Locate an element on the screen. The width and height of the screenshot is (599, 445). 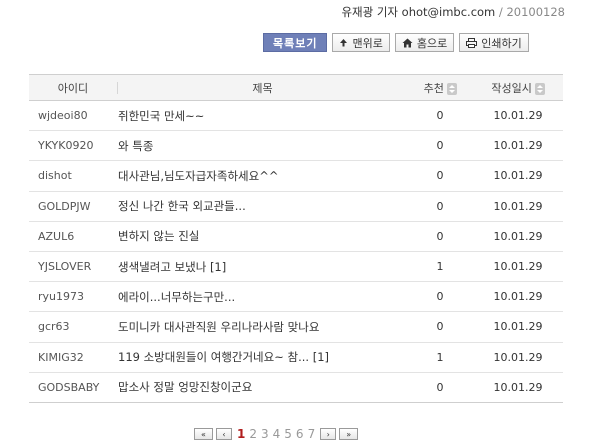
last-page-button: » is located at coordinates (349, 434).